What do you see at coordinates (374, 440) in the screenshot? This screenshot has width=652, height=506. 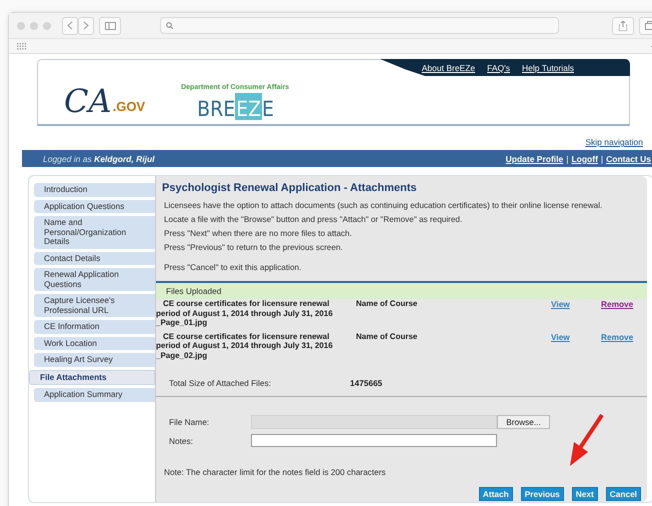 I see `notes-field` at bounding box center [374, 440].